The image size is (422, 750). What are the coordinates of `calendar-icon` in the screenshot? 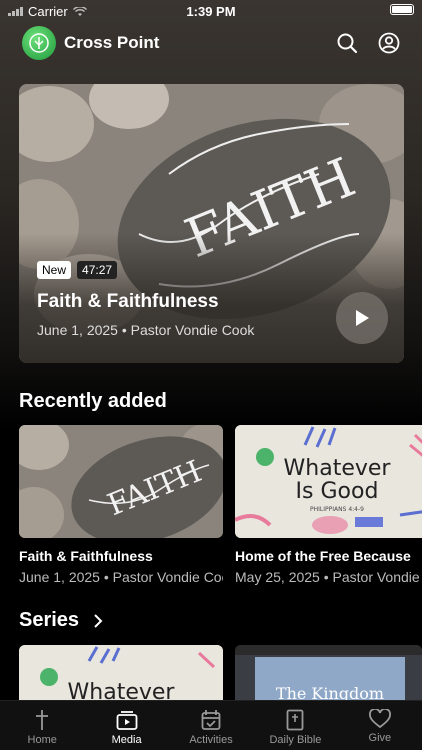 It's located at (211, 720).